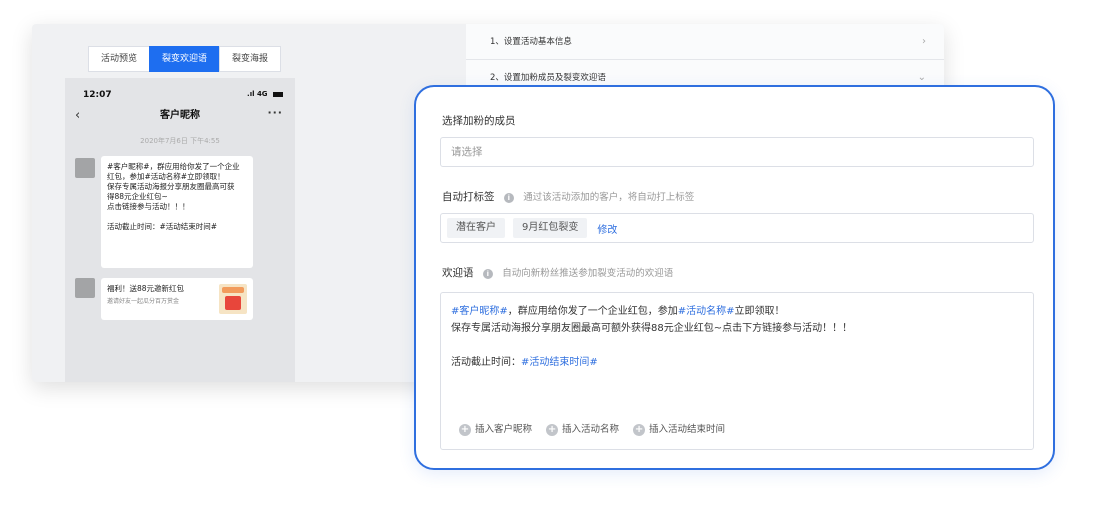 The image size is (1104, 515). I want to click on insert-activity-name-button: + 插入活动名称, so click(582, 429).